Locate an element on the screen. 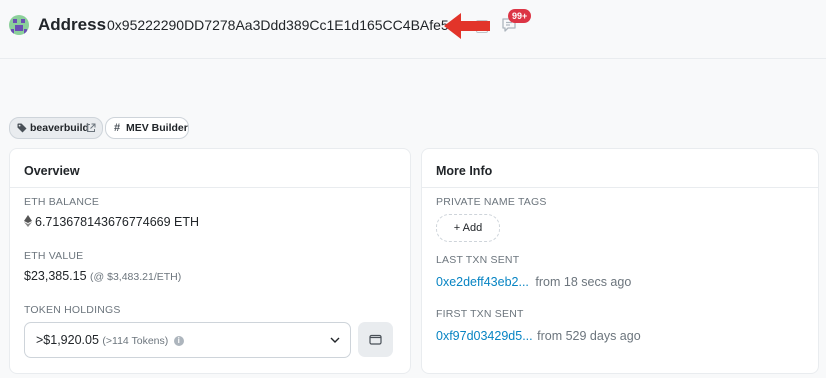 The image size is (826, 378). first-txn-time: from 529 days ago is located at coordinates (589, 336).